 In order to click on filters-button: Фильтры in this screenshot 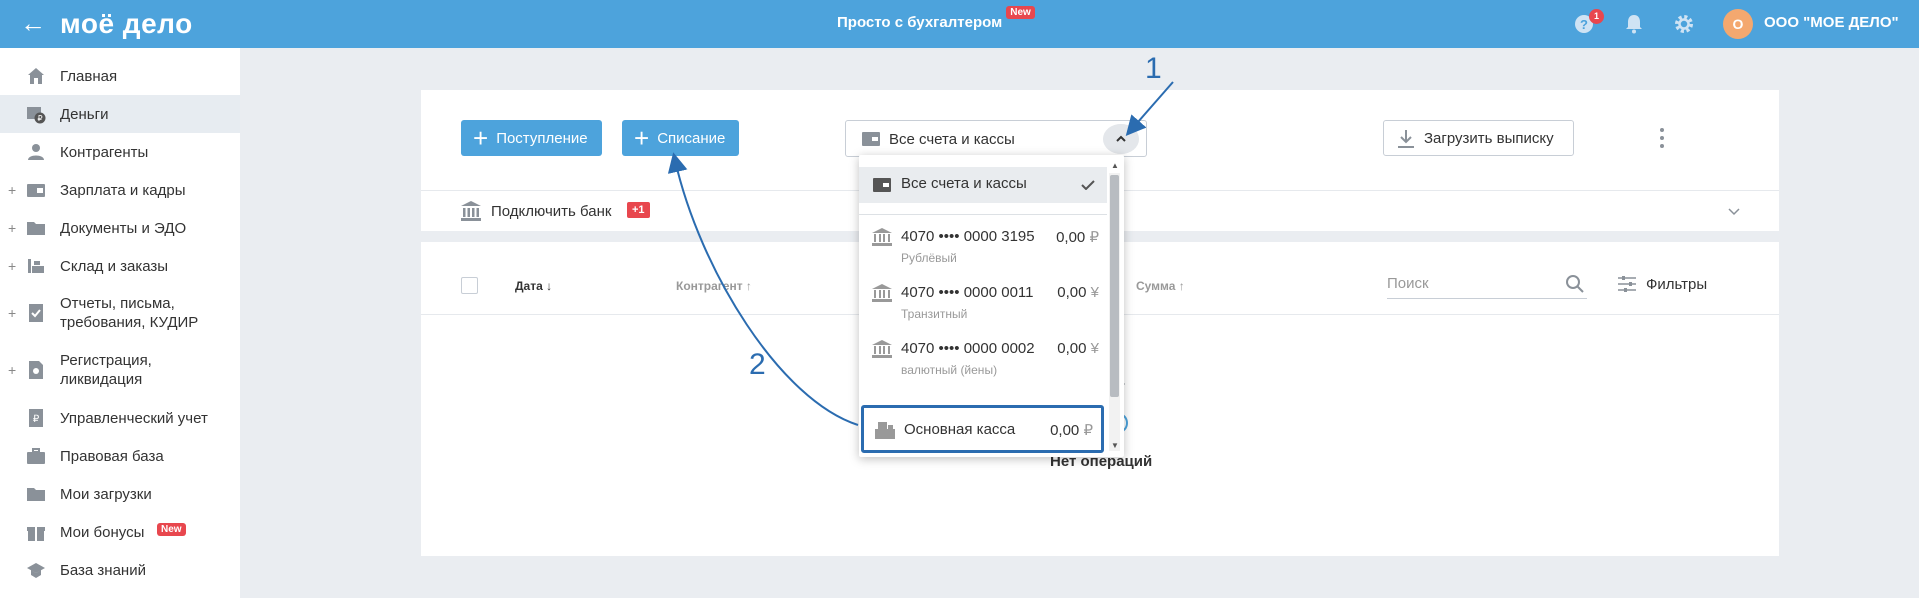, I will do `click(1677, 284)`.